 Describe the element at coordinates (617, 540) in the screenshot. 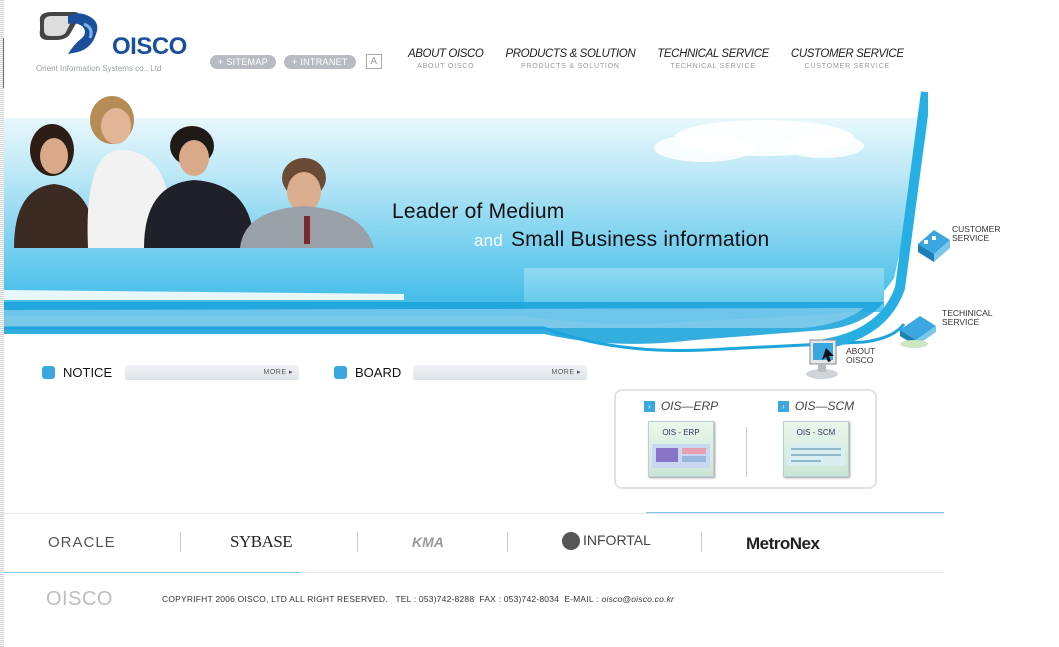

I see `partner-infortal-name: INFORTAL` at that location.